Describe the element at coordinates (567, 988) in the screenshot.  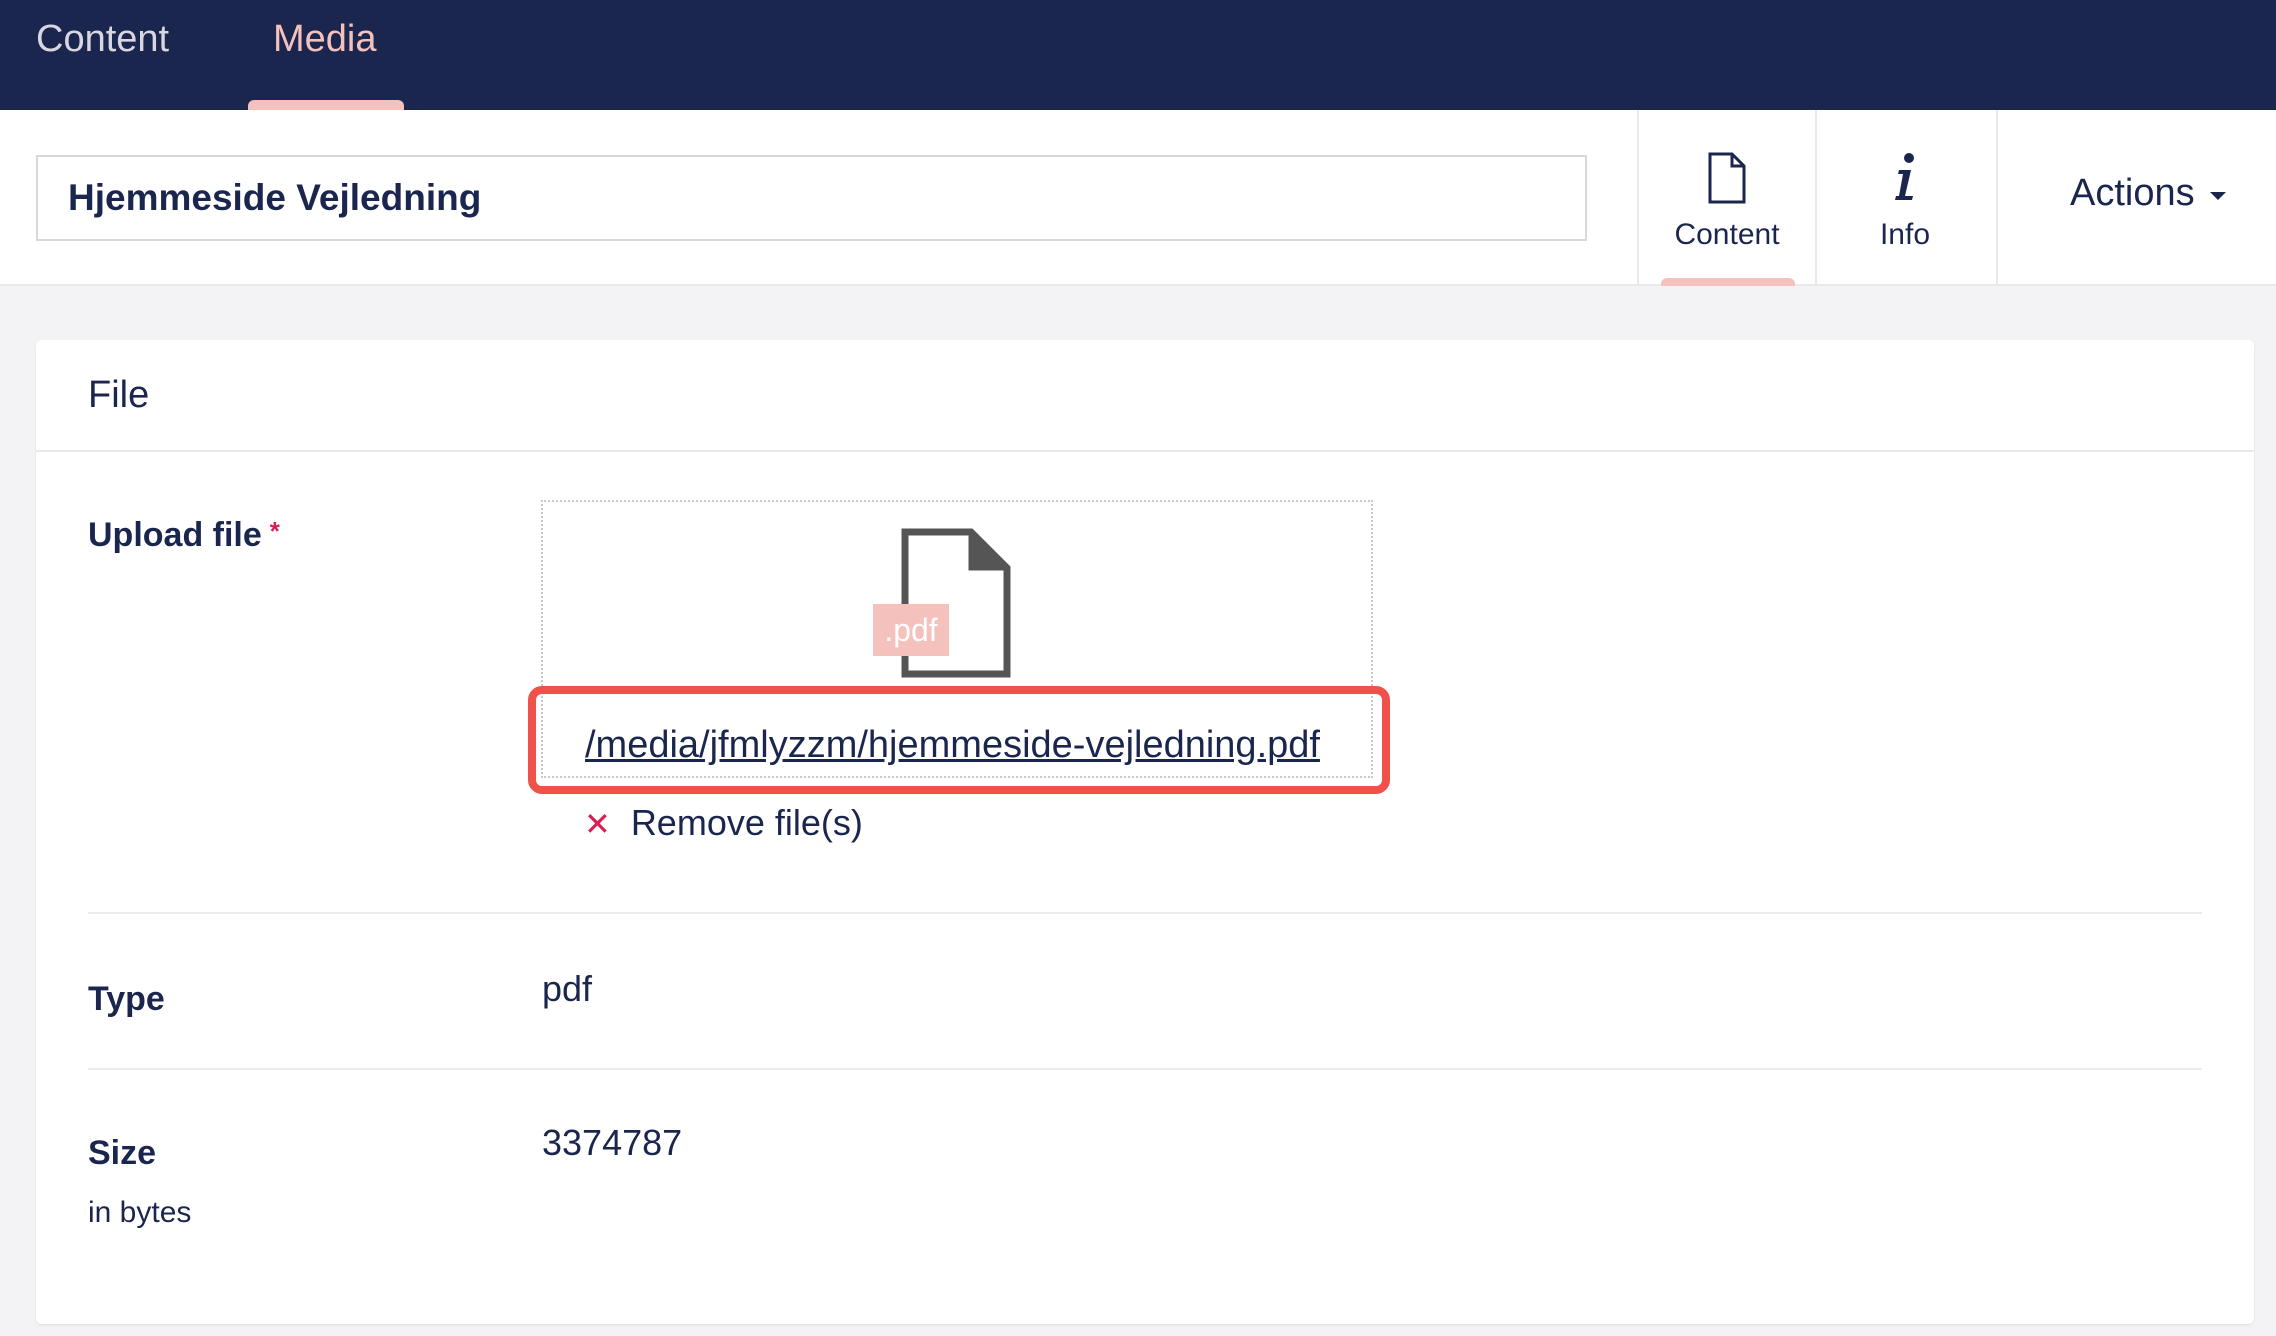
I see `type-value: pdf` at that location.